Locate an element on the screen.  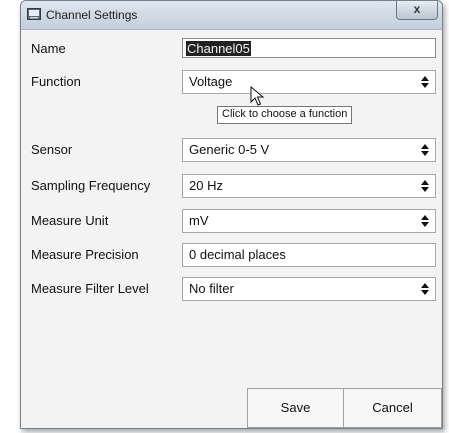
measure-filter-level-select: No filter is located at coordinates (309, 289).